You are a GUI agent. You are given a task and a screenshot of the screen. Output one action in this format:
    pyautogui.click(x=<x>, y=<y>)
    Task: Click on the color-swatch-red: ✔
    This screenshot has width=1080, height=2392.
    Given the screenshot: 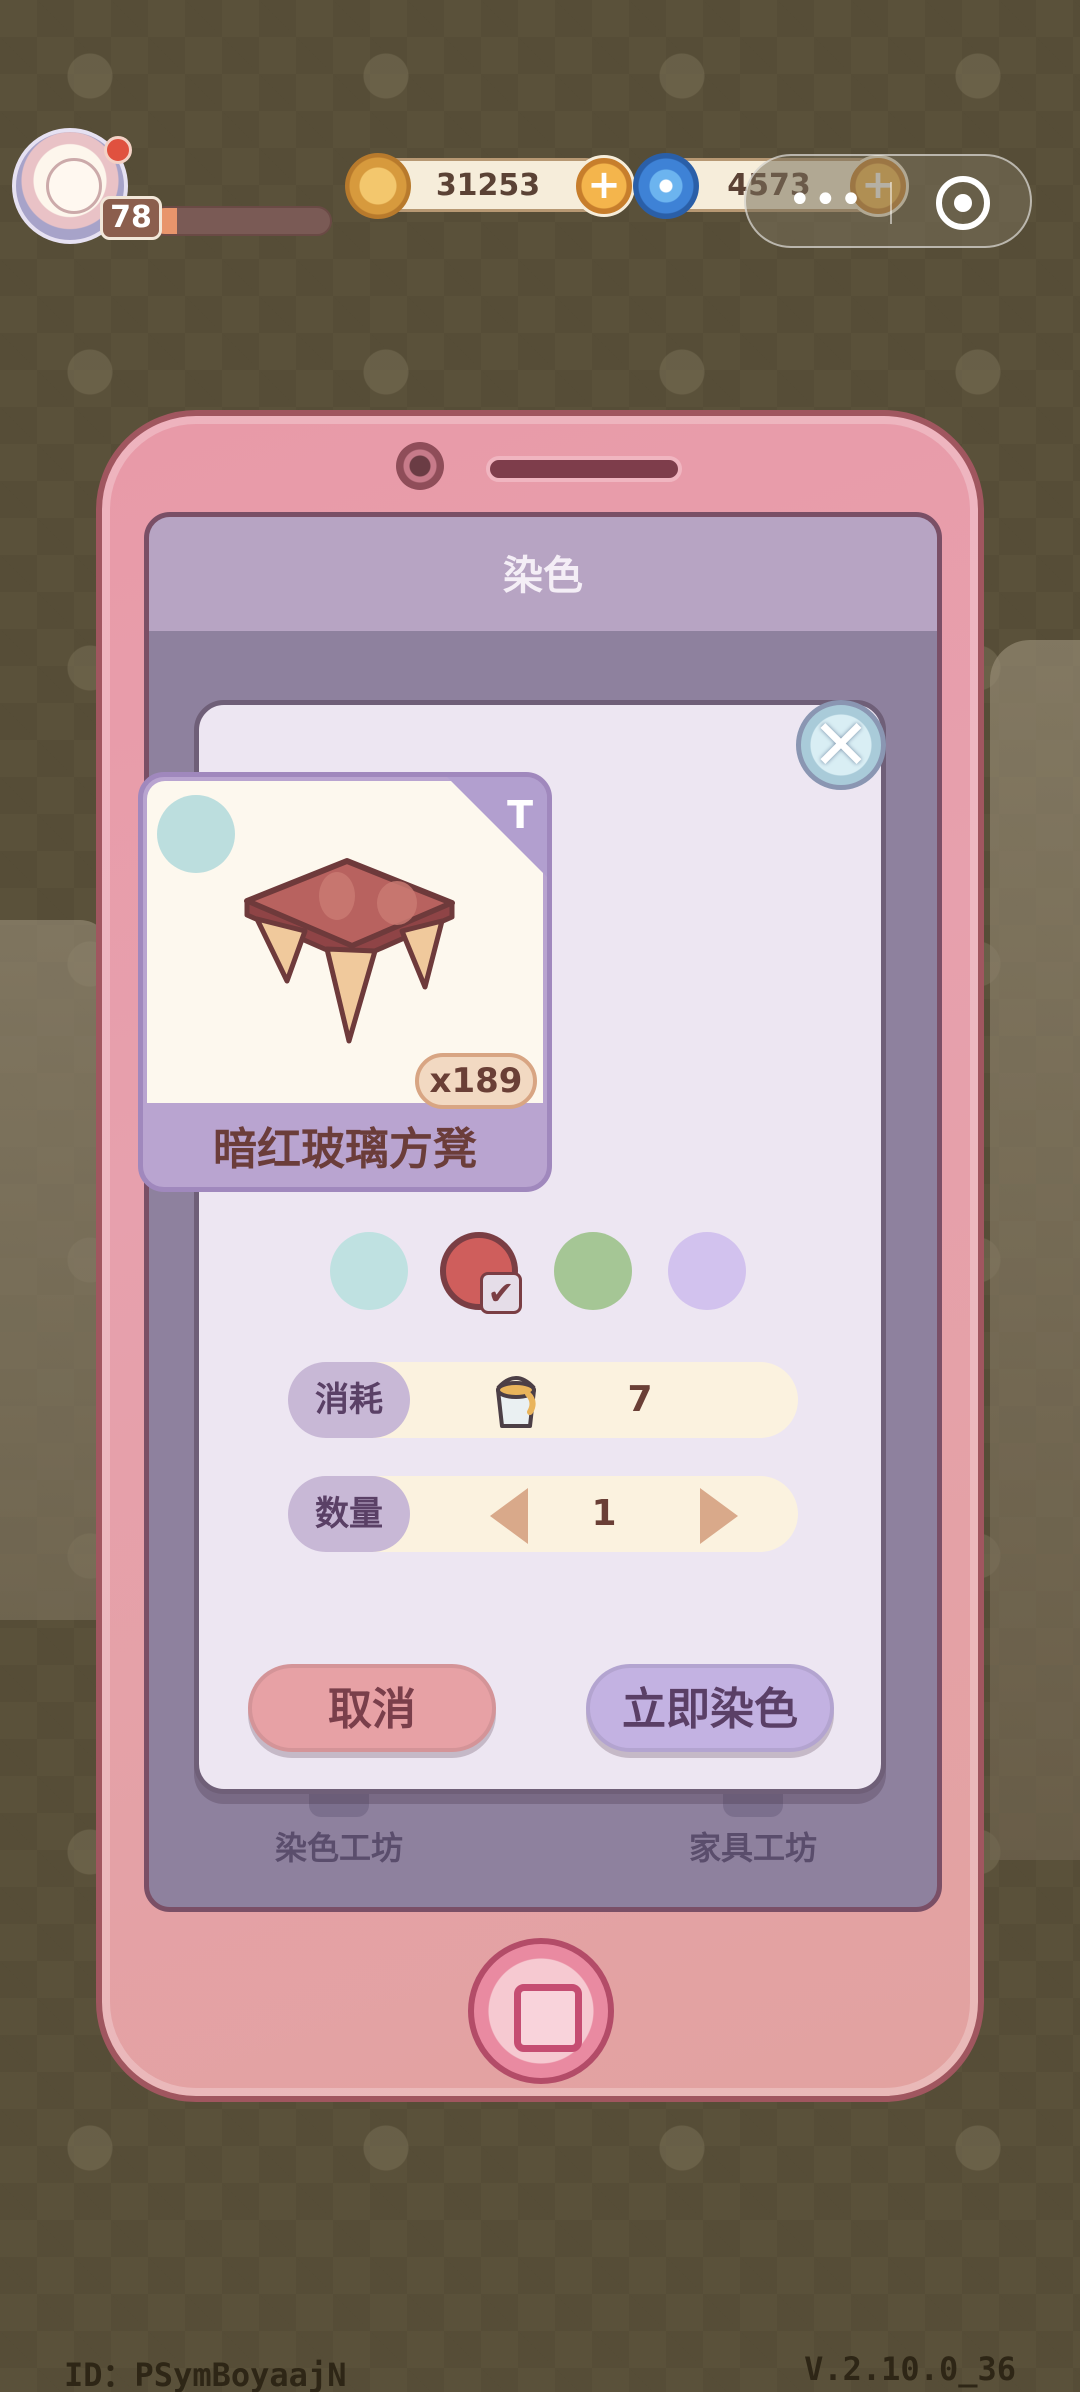 What is the action you would take?
    pyautogui.click(x=481, y=1273)
    